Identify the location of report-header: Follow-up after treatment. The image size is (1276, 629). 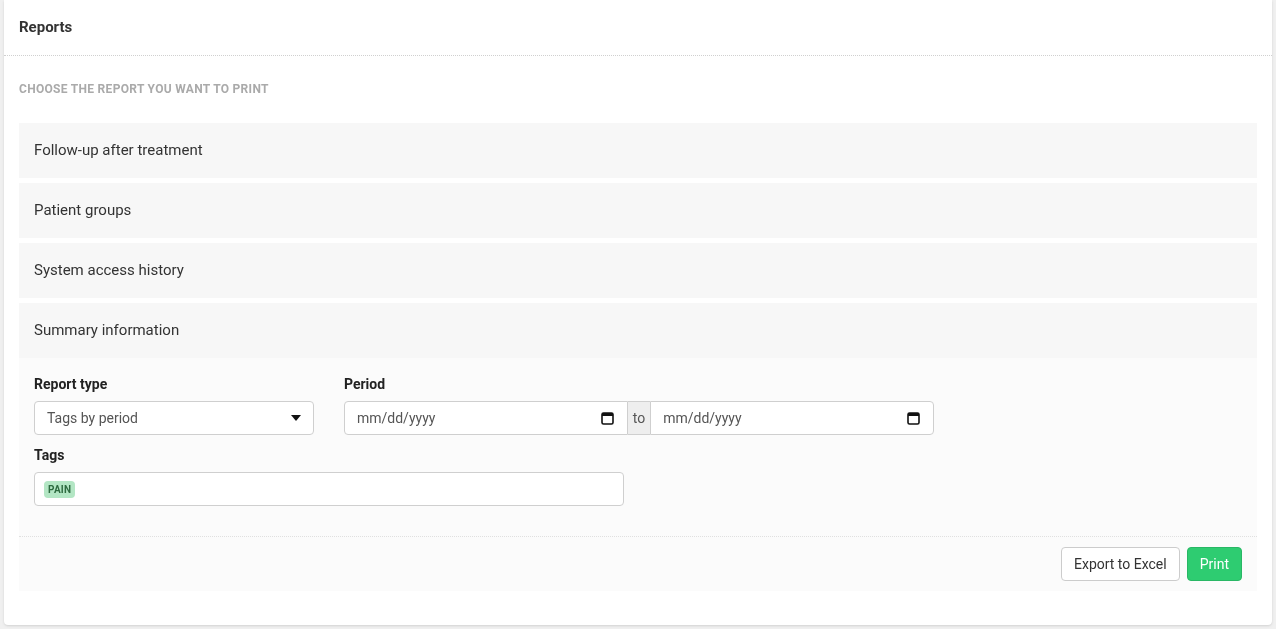
(638, 150).